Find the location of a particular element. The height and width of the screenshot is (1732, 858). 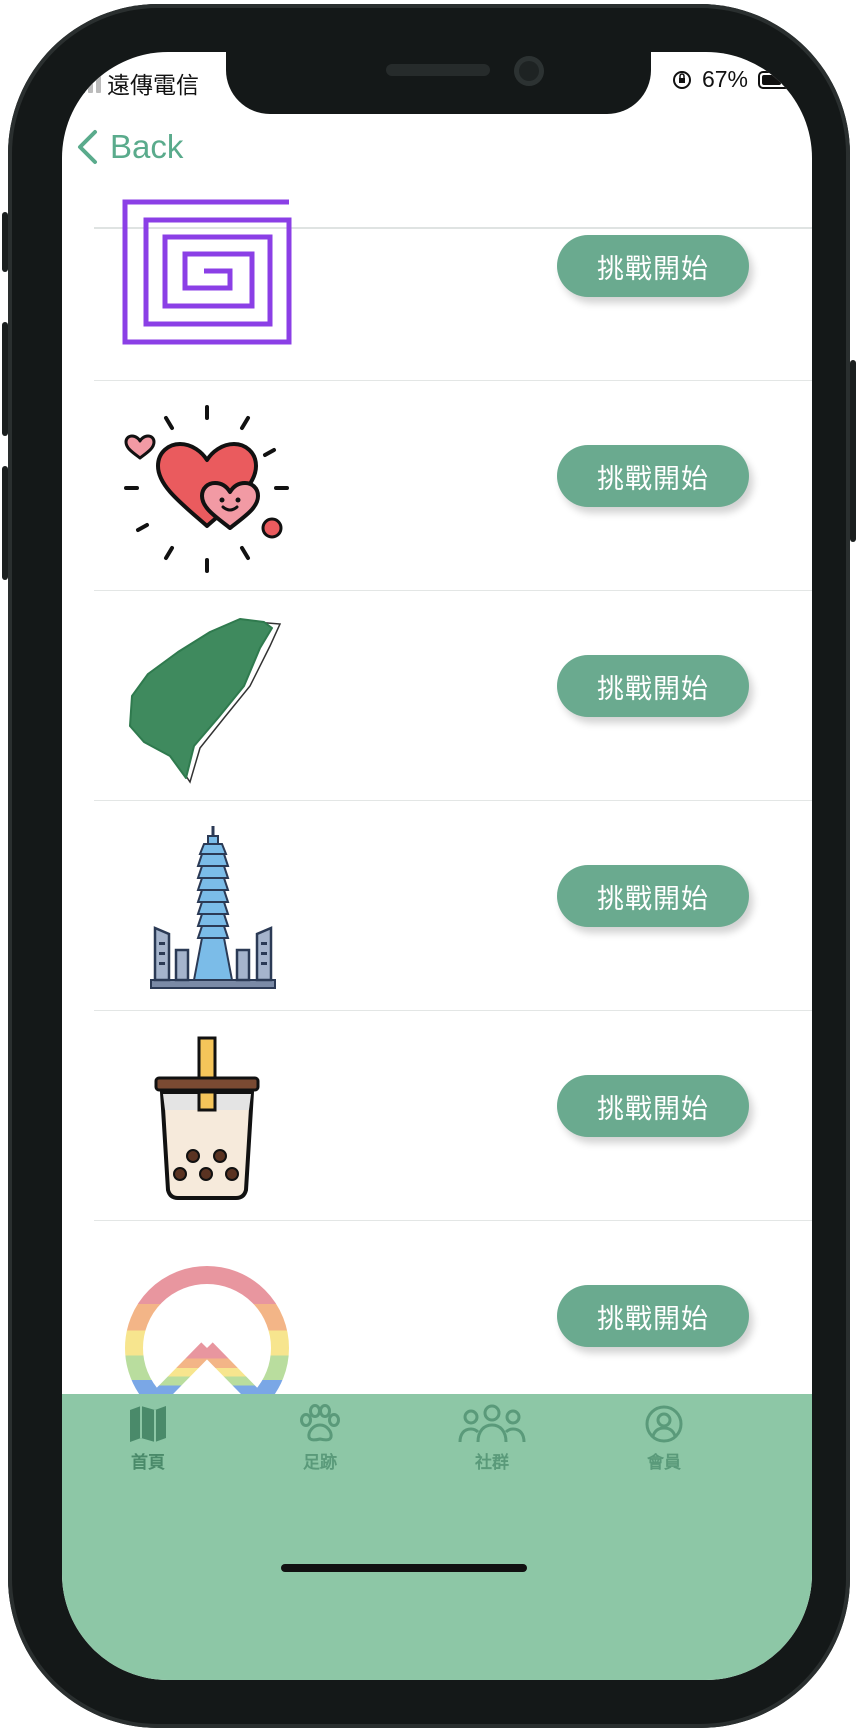

carrier-name: 遠傳電信 is located at coordinates (153, 85).